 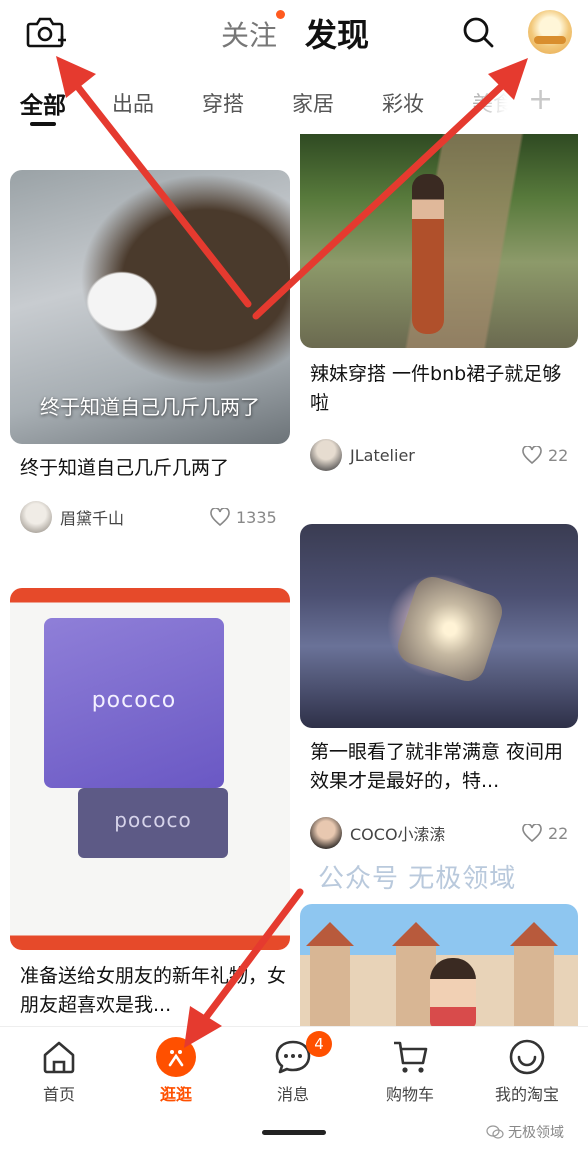 I want to click on nav-label: 购物车, so click(x=409, y=1094).